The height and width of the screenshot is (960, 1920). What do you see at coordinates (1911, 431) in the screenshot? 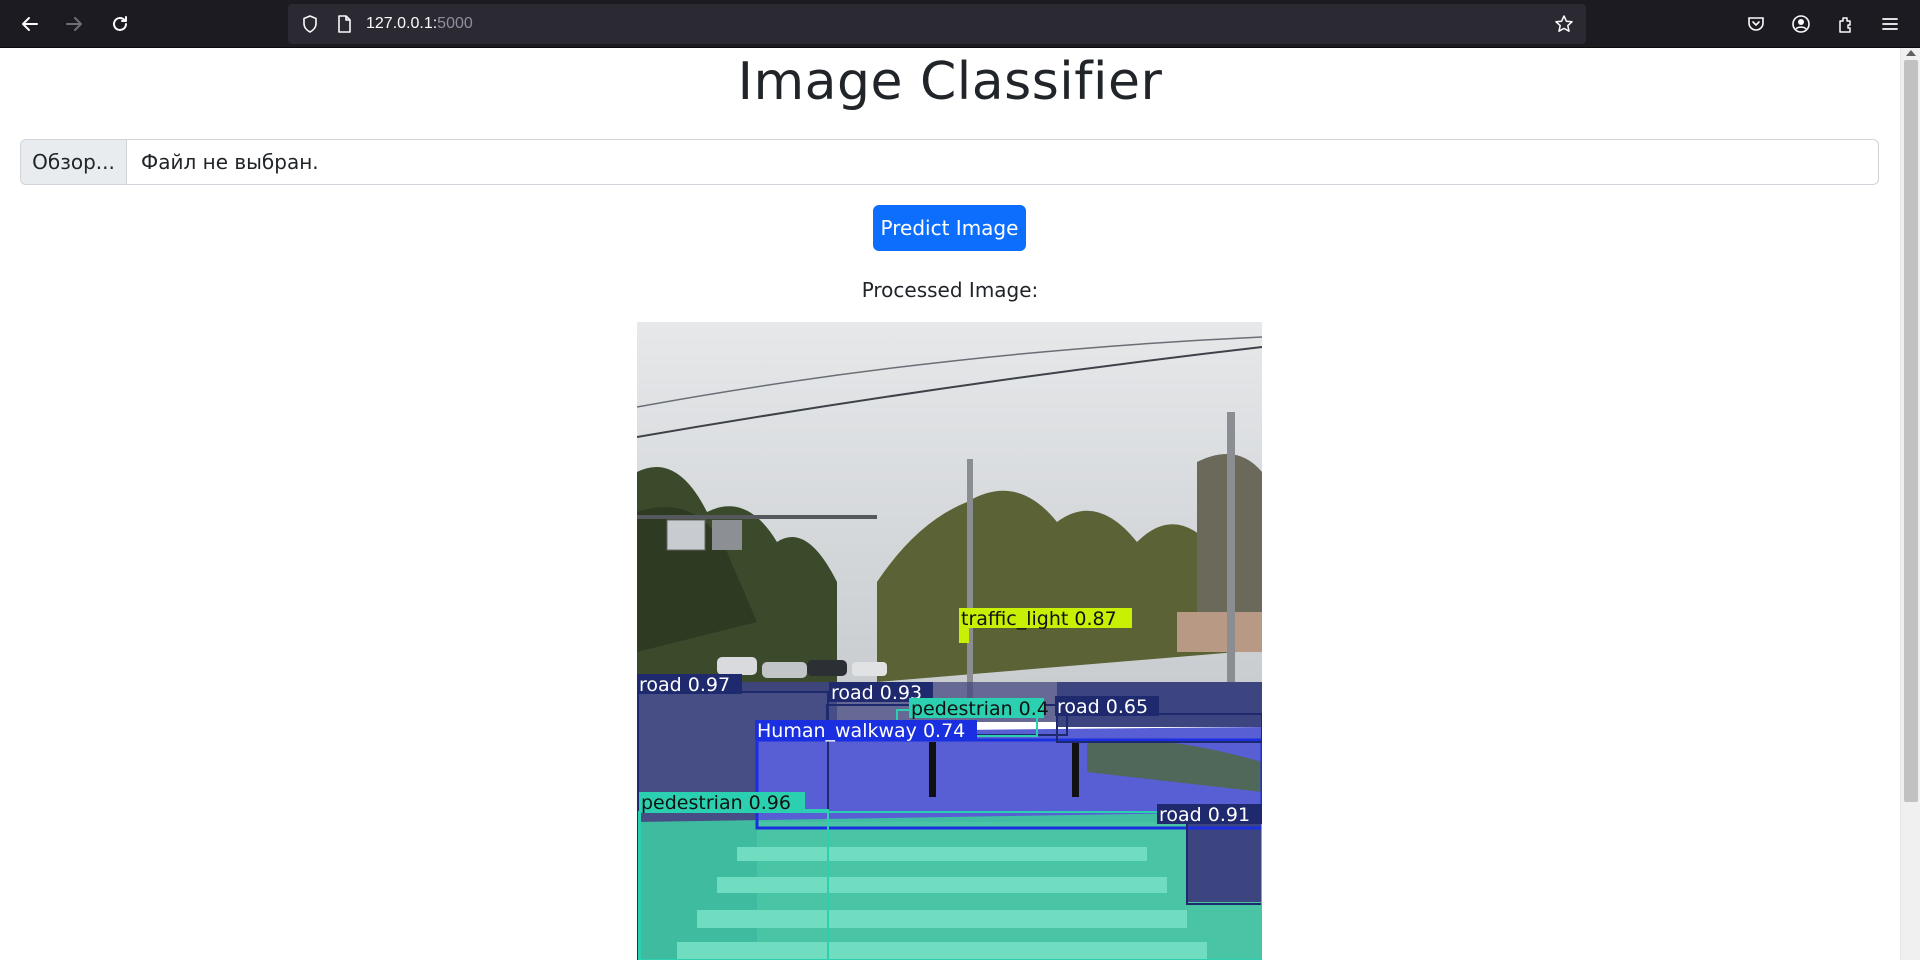
I see `scrollbar-thumb` at bounding box center [1911, 431].